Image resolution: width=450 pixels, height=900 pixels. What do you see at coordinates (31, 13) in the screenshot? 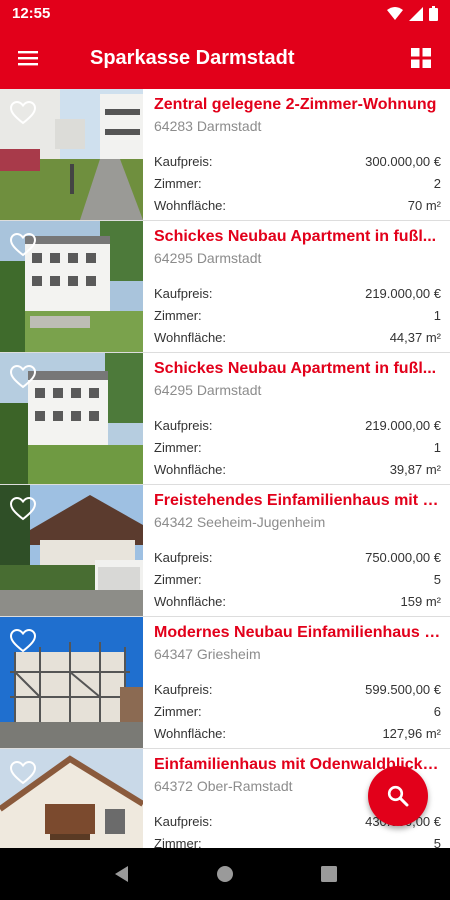
I see `status-time: 12:55` at bounding box center [31, 13].